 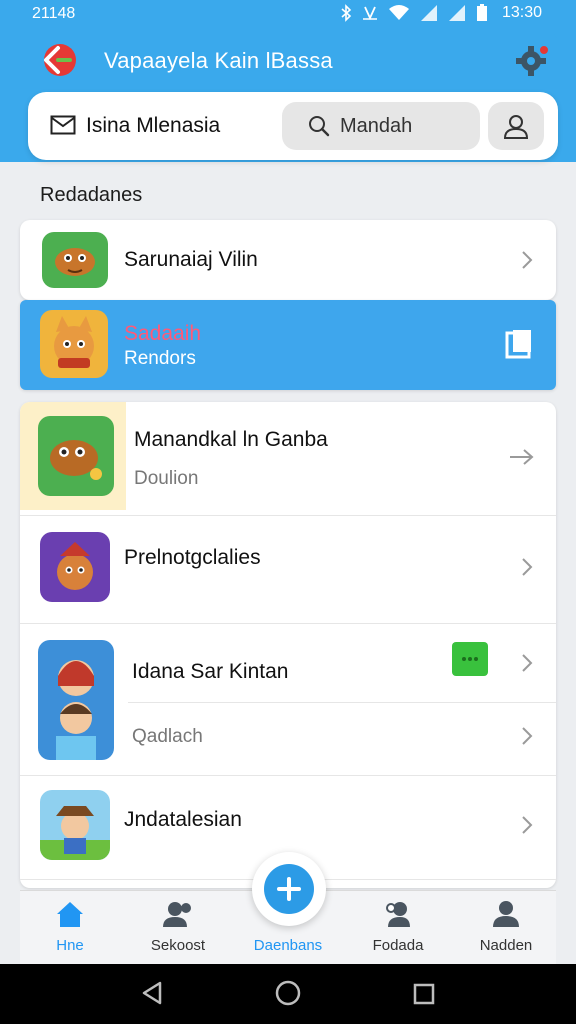 I want to click on card-title: Sarunaiaj Vilin, so click(x=191, y=259).